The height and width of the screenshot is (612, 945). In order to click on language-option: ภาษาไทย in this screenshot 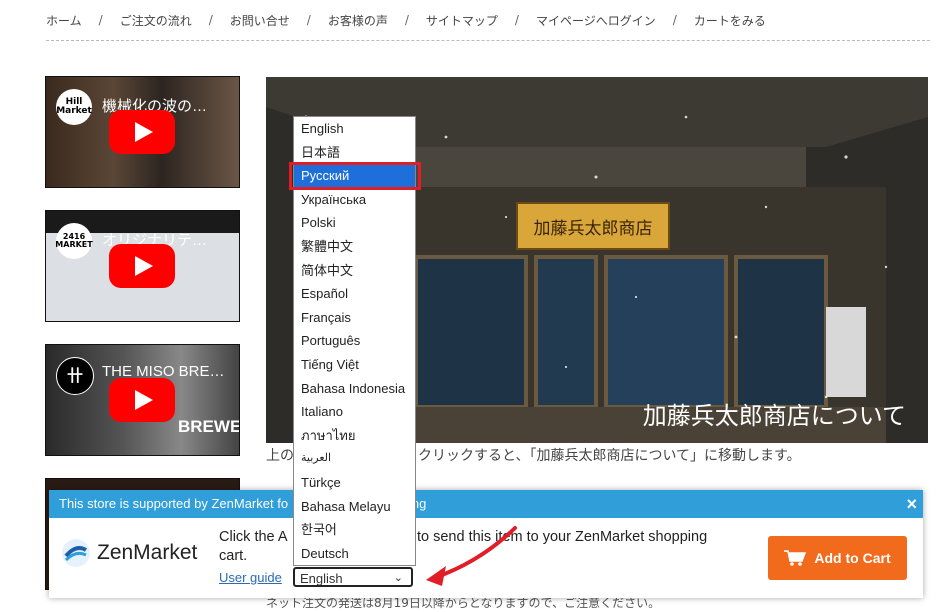, I will do `click(354, 436)`.